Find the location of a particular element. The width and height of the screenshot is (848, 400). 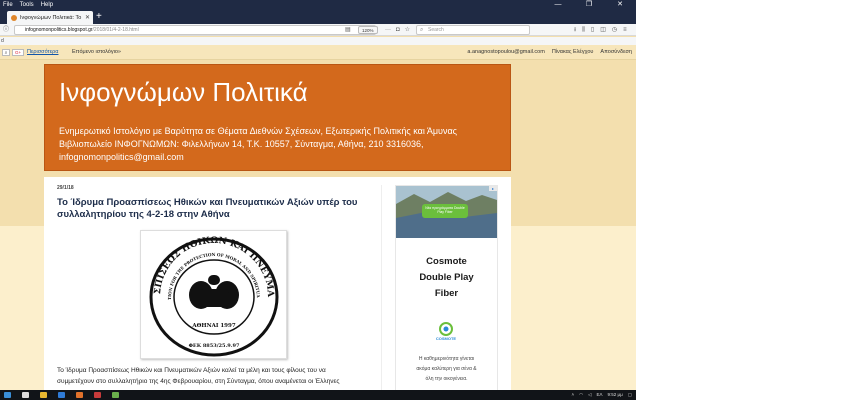

ad-body-line: όλη την οικογένεια. is located at coordinates (446, 379).